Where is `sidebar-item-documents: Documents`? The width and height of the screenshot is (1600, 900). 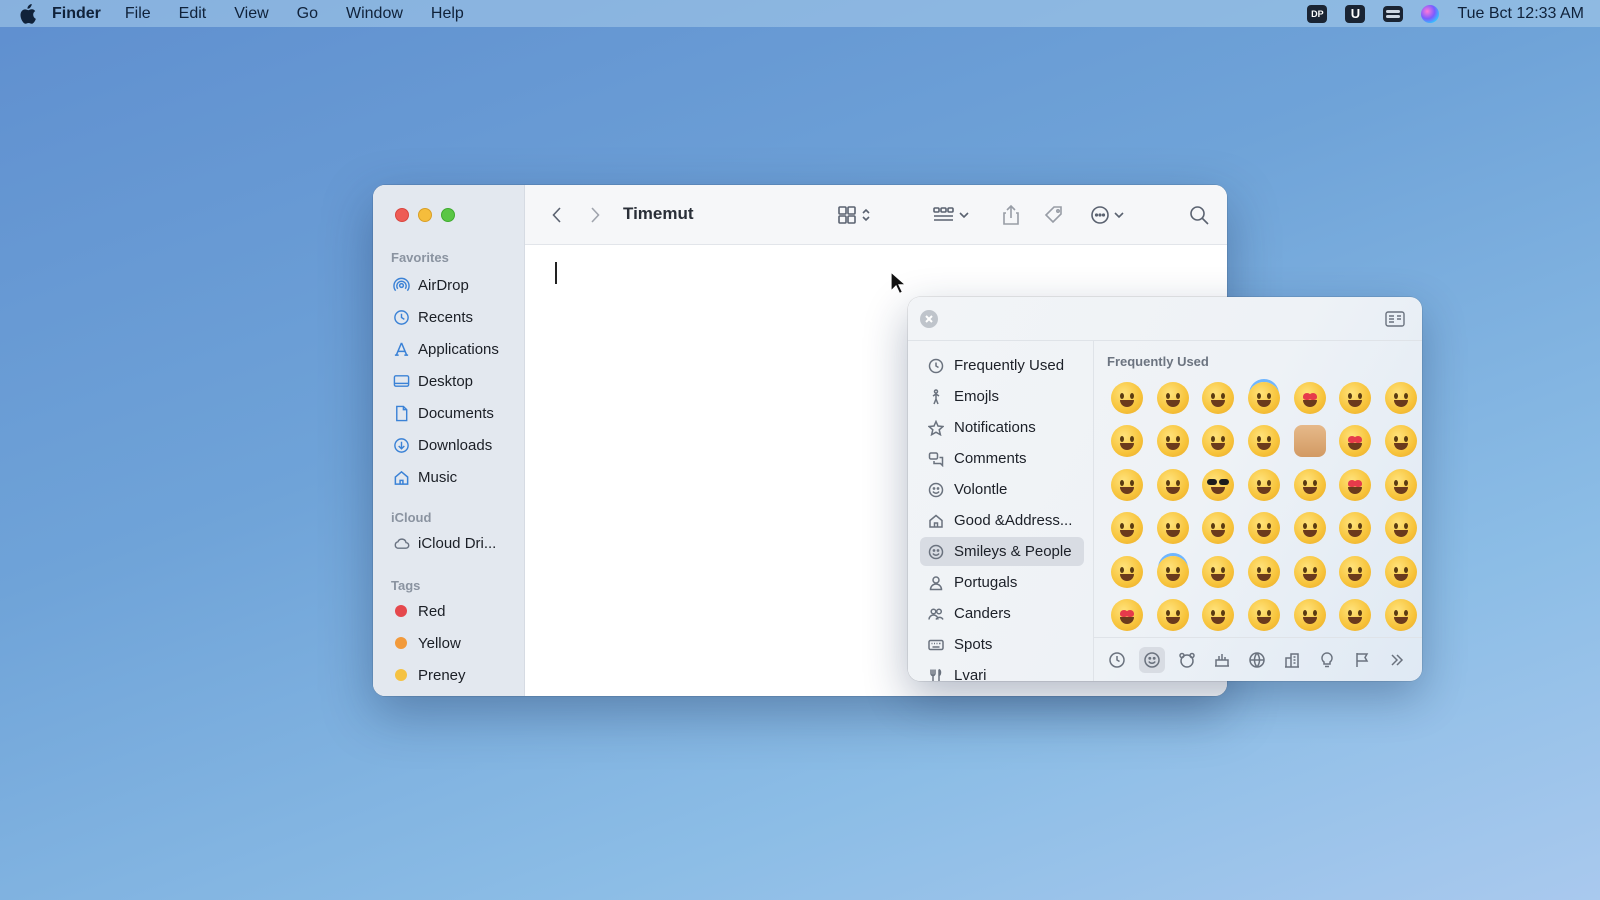 sidebar-item-documents: Documents is located at coordinates (457, 413).